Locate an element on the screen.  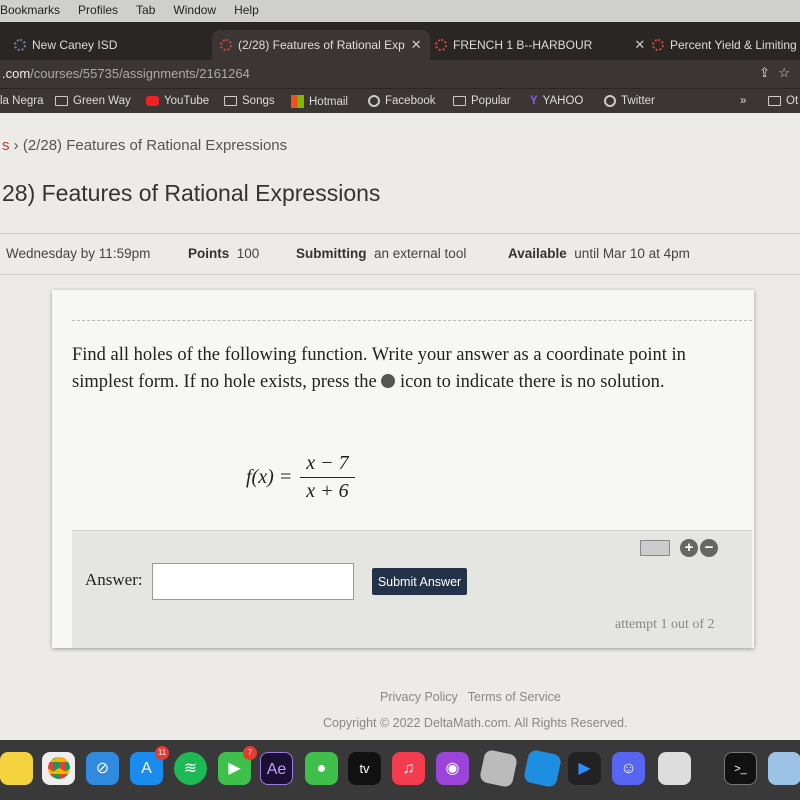
bookmark-yahoo: Y YAHOO is located at coordinates (556, 101).